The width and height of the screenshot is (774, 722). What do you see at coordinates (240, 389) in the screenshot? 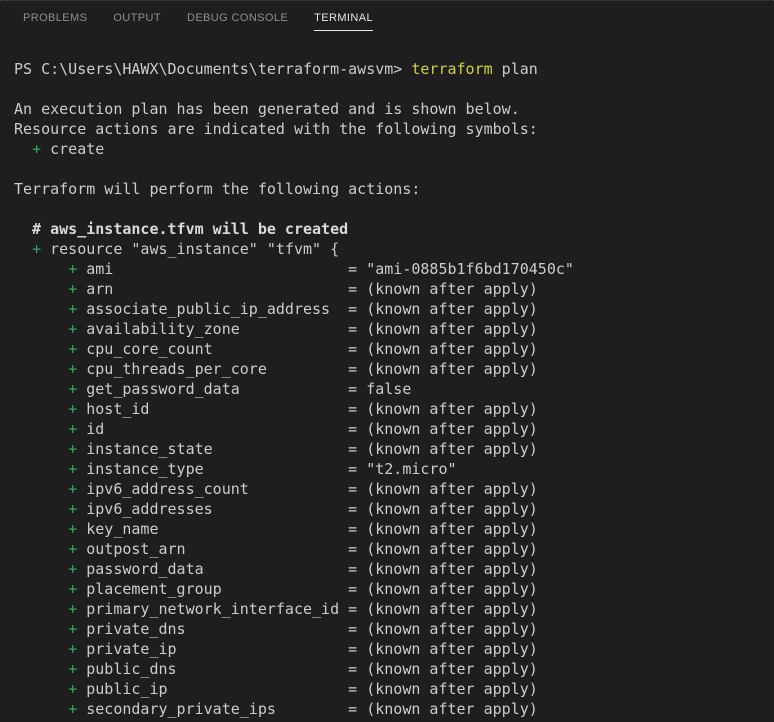
I see `terminal-line: + get_password_data = false` at bounding box center [240, 389].